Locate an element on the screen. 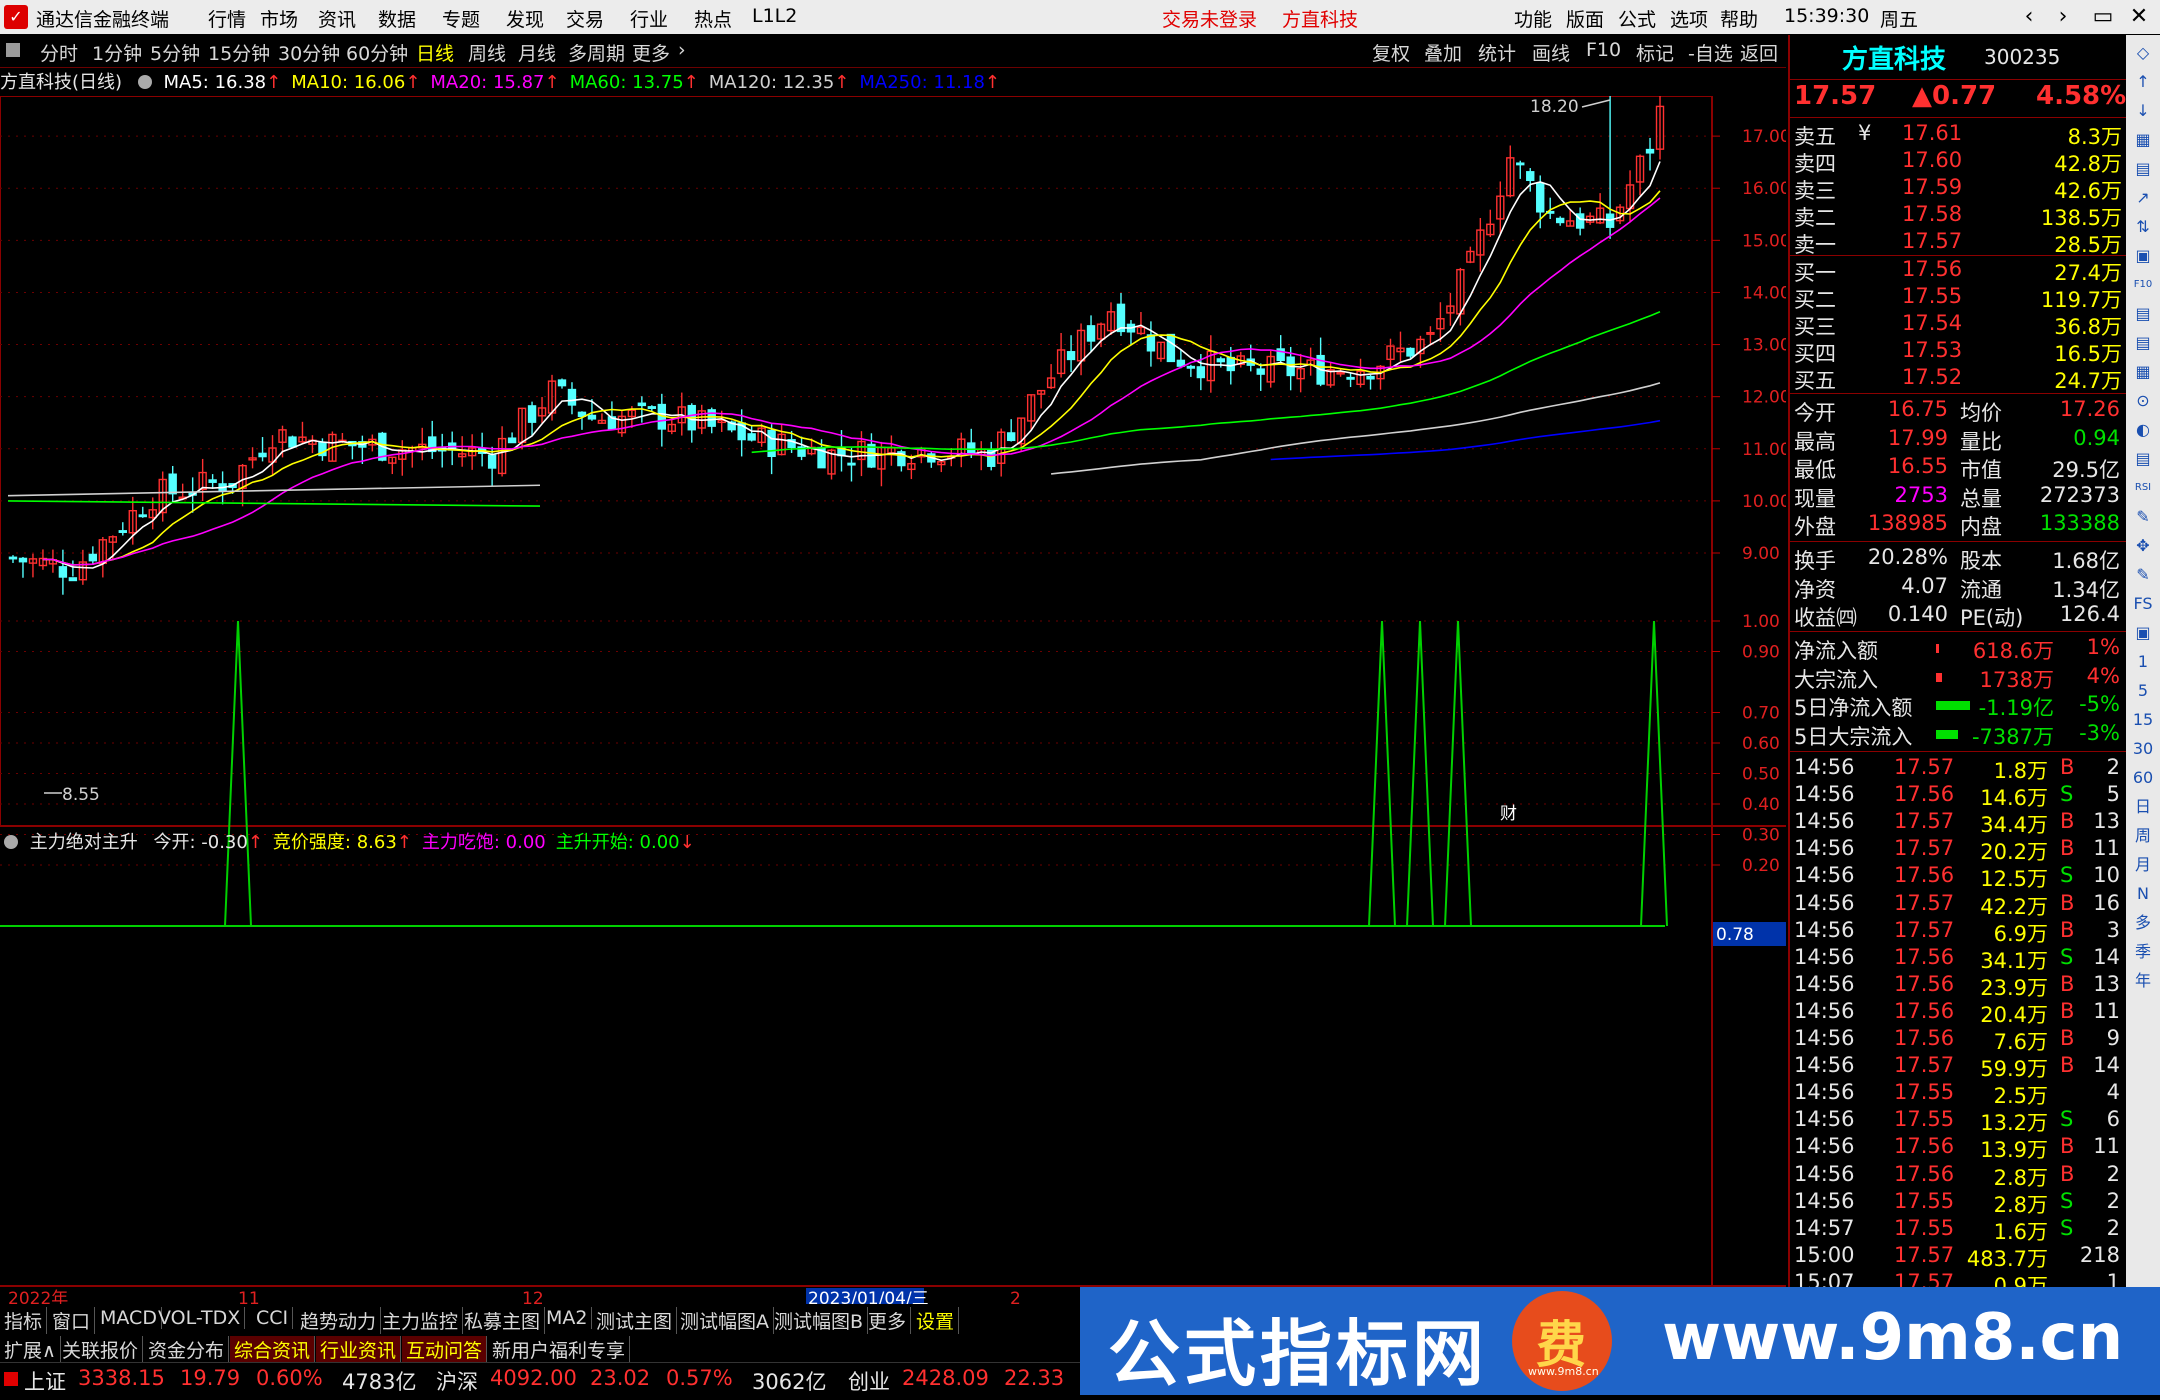  chart-button-4: F10 is located at coordinates (1603, 50).